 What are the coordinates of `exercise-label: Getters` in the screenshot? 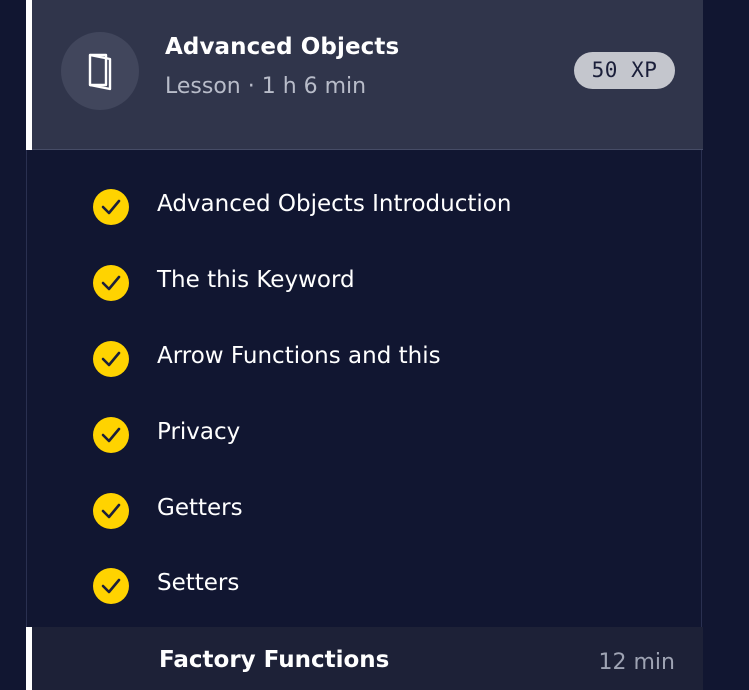 It's located at (200, 508).